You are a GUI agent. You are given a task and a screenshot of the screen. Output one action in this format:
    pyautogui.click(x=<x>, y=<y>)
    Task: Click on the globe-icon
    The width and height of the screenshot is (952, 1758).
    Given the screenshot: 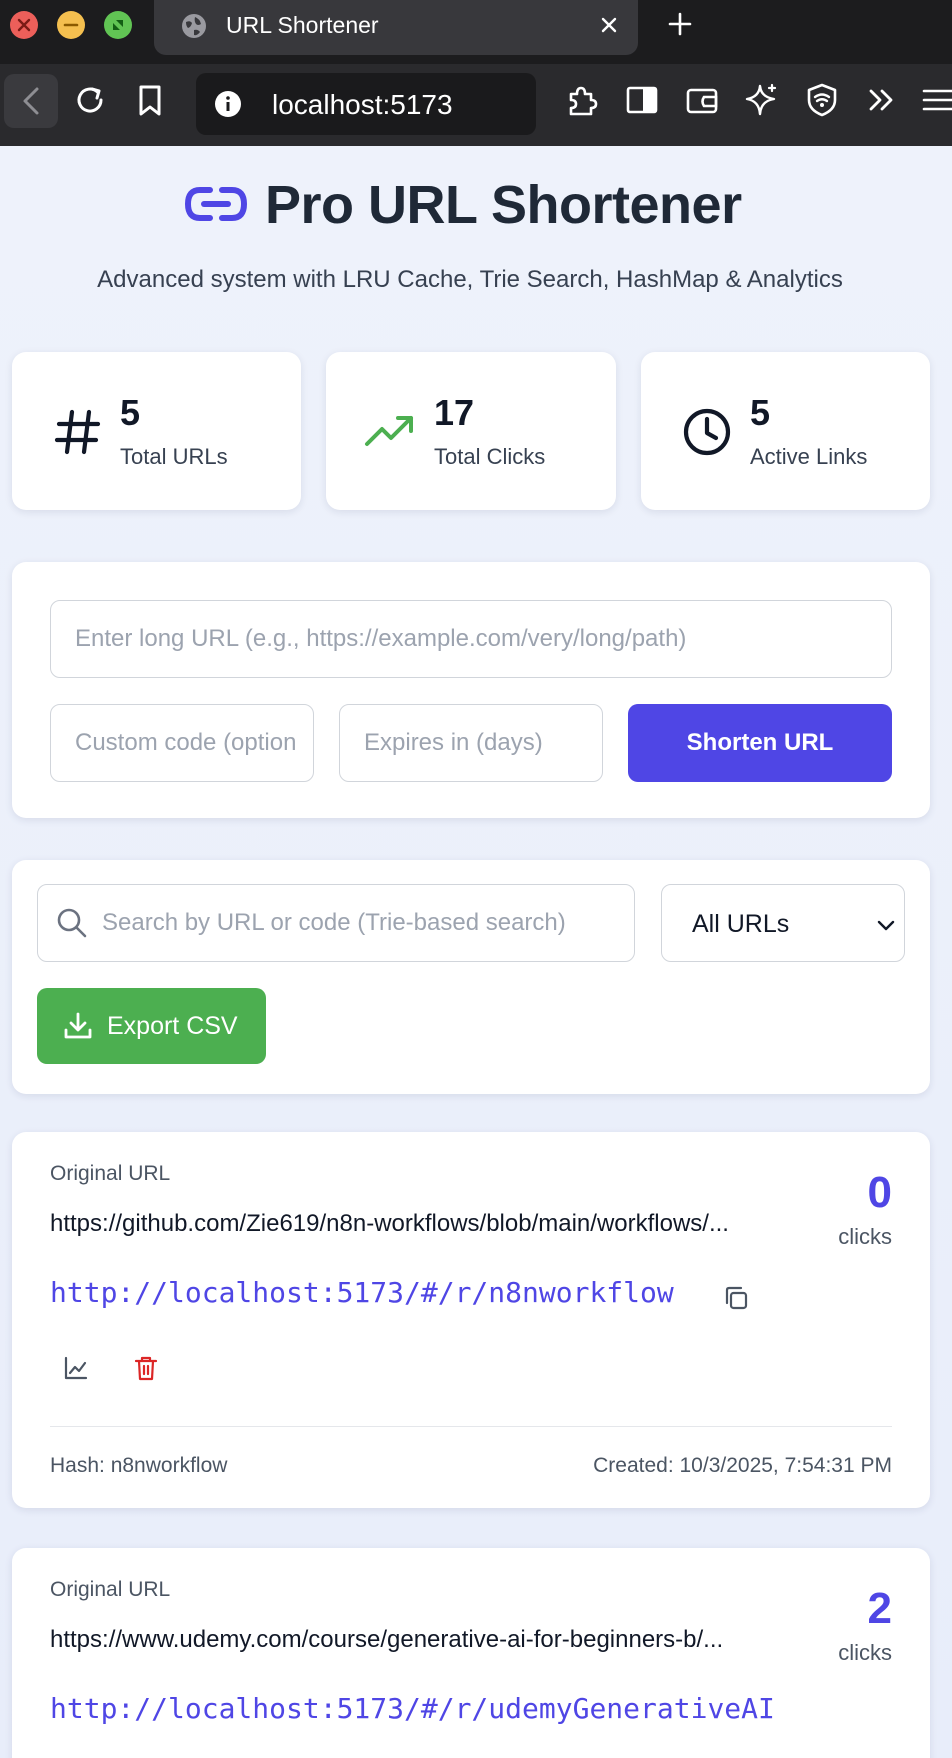 What is the action you would take?
    pyautogui.click(x=194, y=26)
    